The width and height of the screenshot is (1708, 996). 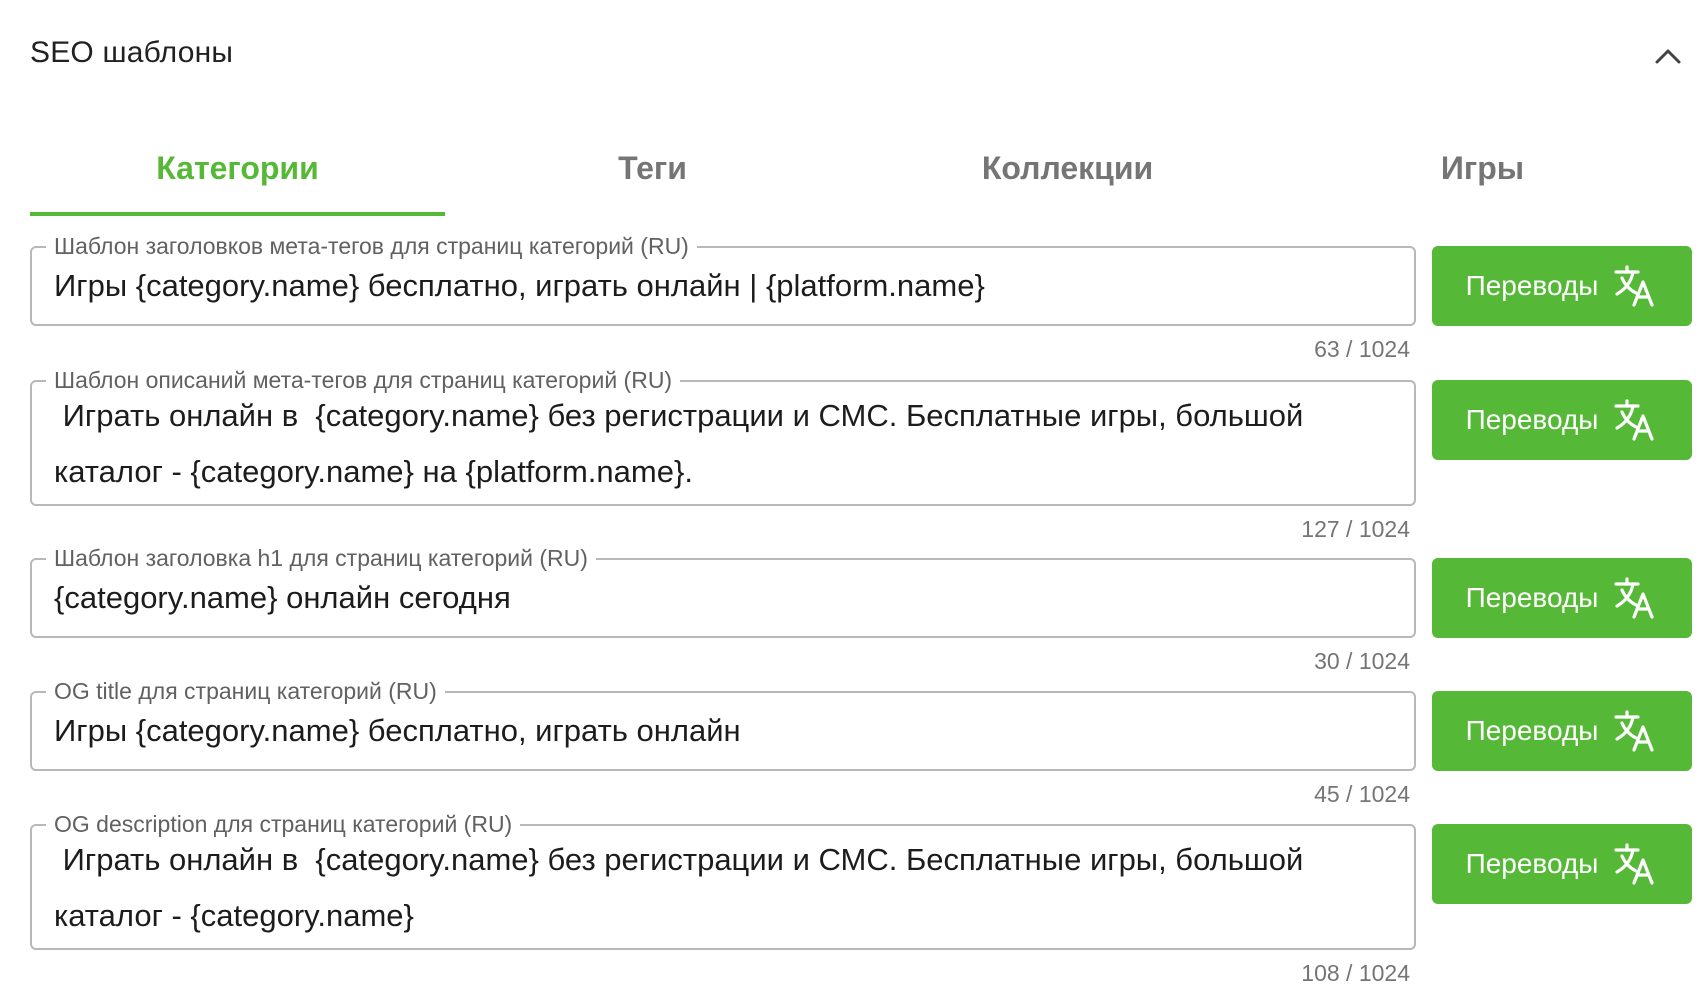 What do you see at coordinates (1355, 973) in the screenshot?
I see `character-counter: 108 / 1024` at bounding box center [1355, 973].